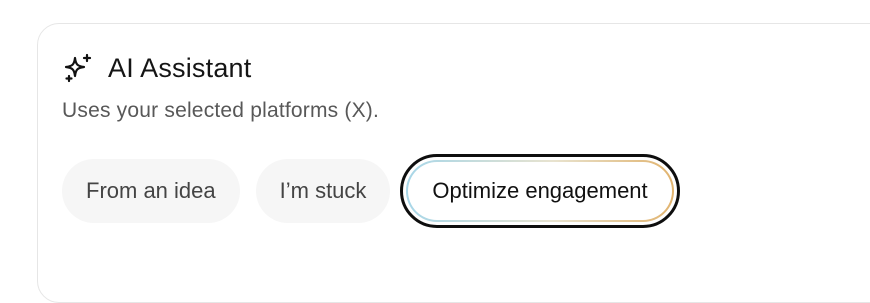 Image resolution: width=870 pixels, height=303 pixels. I want to click on sparkle-icon, so click(78, 68).